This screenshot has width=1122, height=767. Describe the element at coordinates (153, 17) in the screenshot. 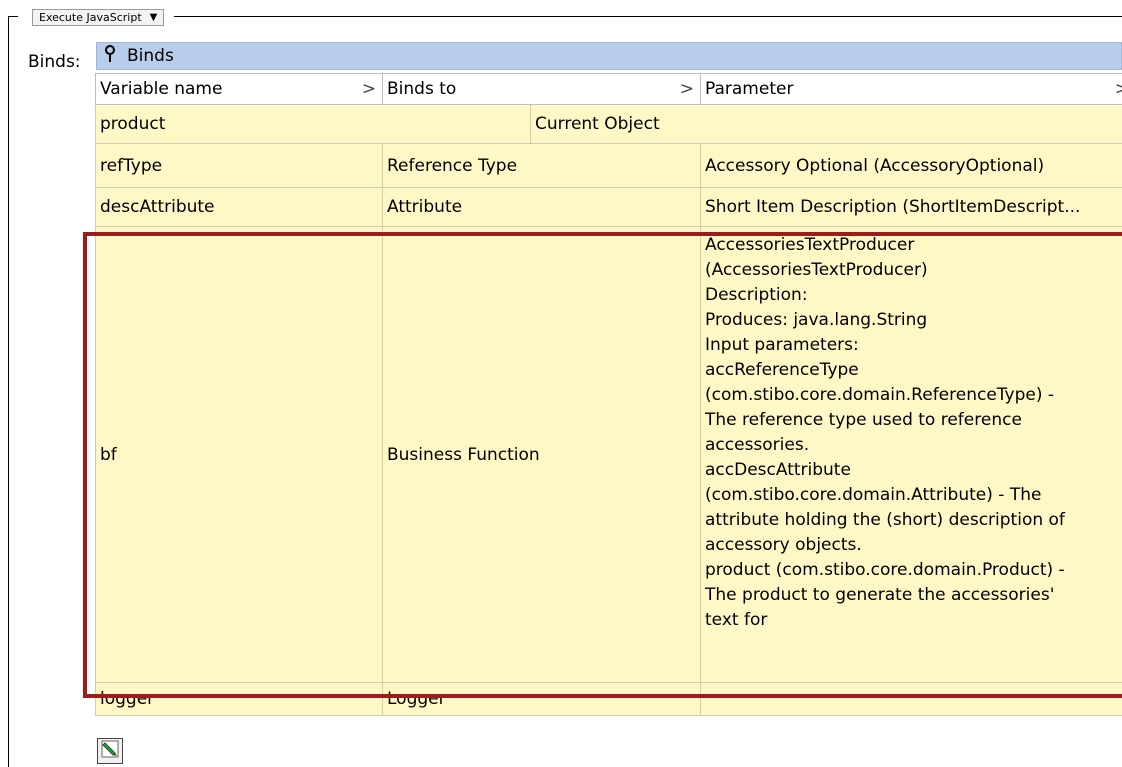

I see `chevron-down-icon: ▼` at that location.